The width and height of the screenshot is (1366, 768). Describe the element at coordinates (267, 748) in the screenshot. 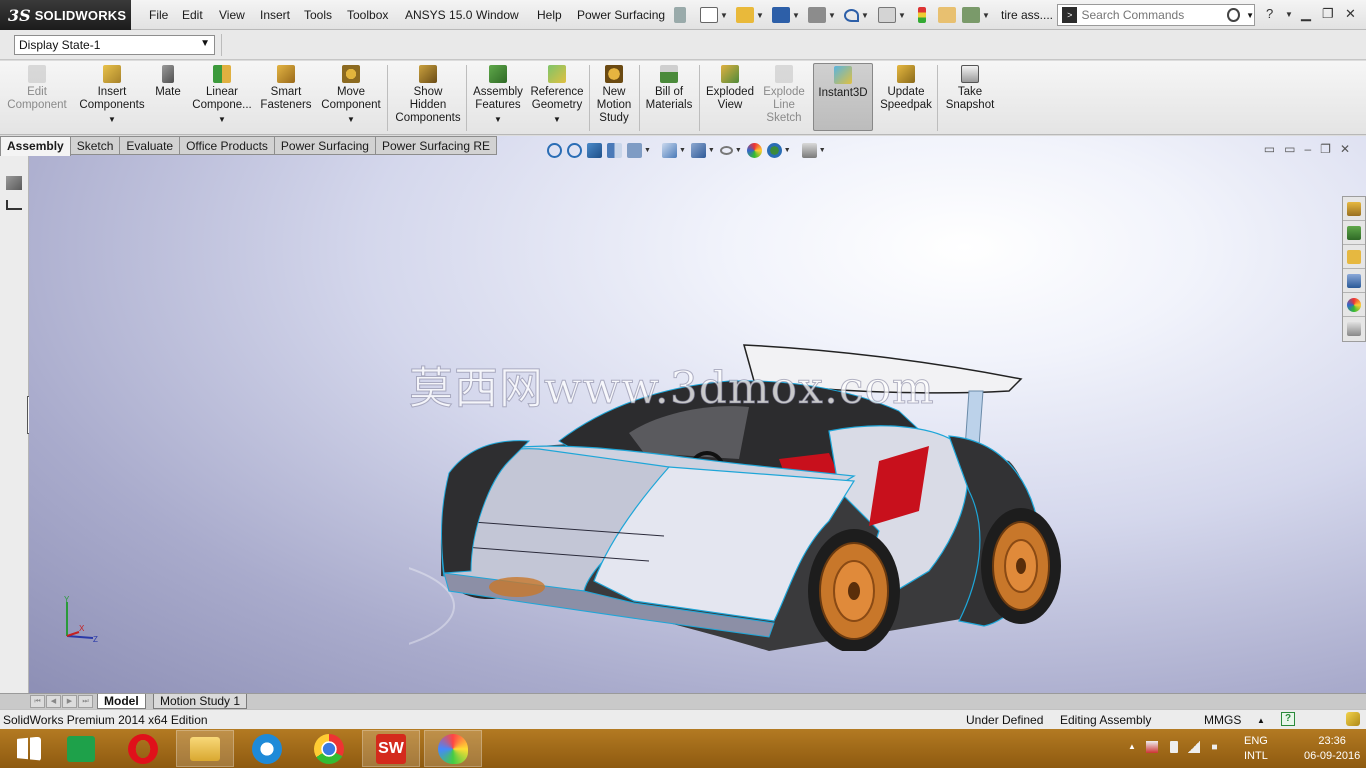

I see `taskbar-internet-explorer` at that location.